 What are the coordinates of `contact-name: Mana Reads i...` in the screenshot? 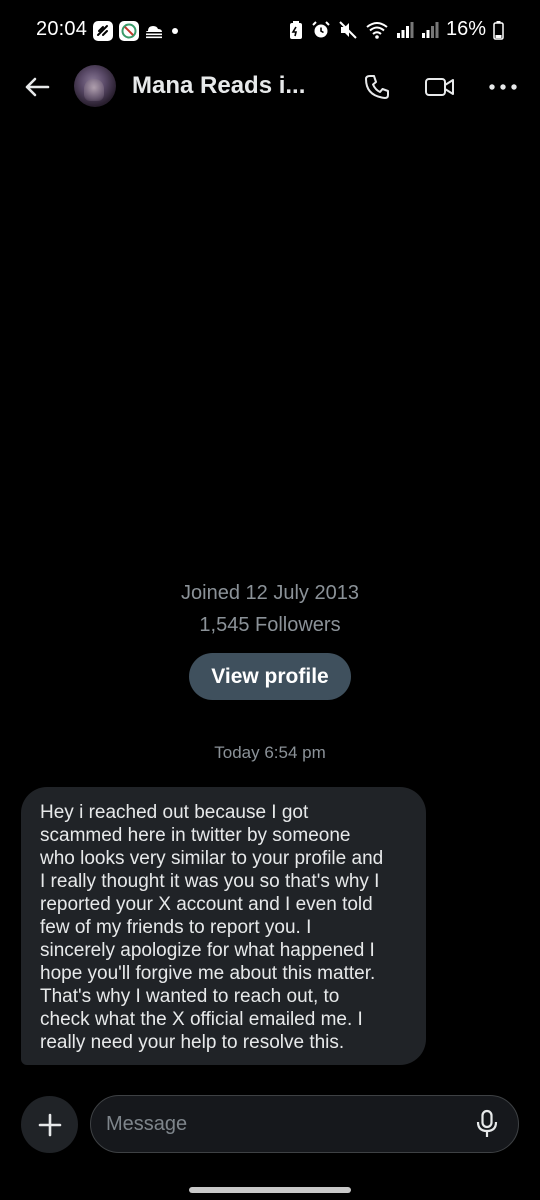 It's located at (218, 86).